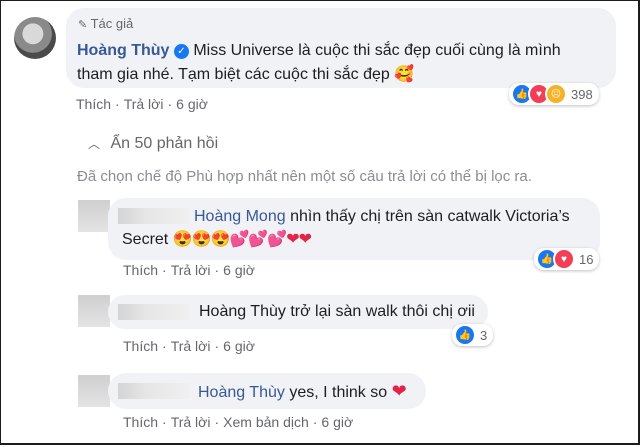 The image size is (642, 447). I want to click on post-reactions: 👍 ♥ ☹ 398, so click(554, 94).